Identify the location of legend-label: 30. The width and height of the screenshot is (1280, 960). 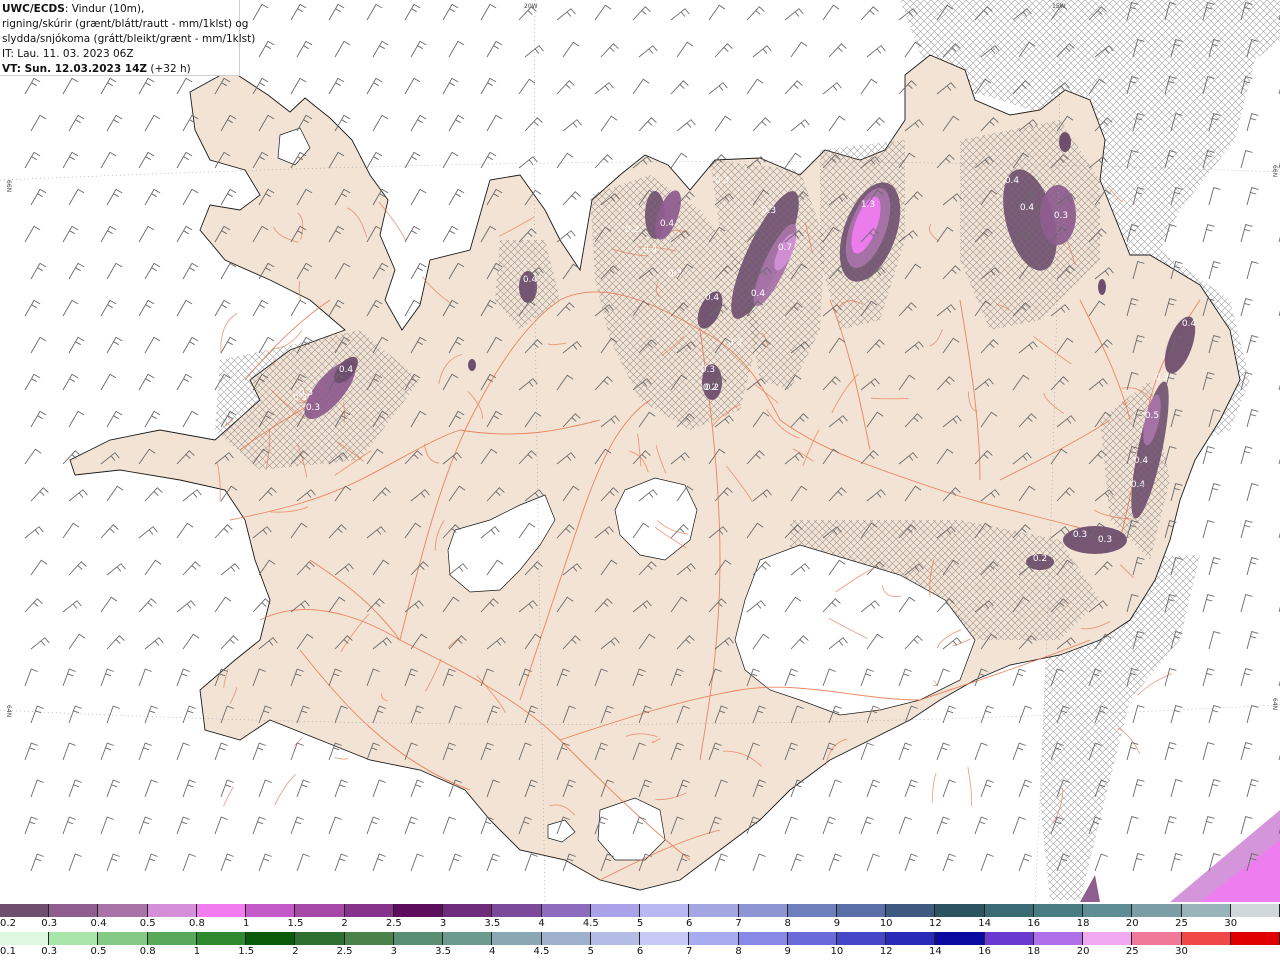
(1231, 923).